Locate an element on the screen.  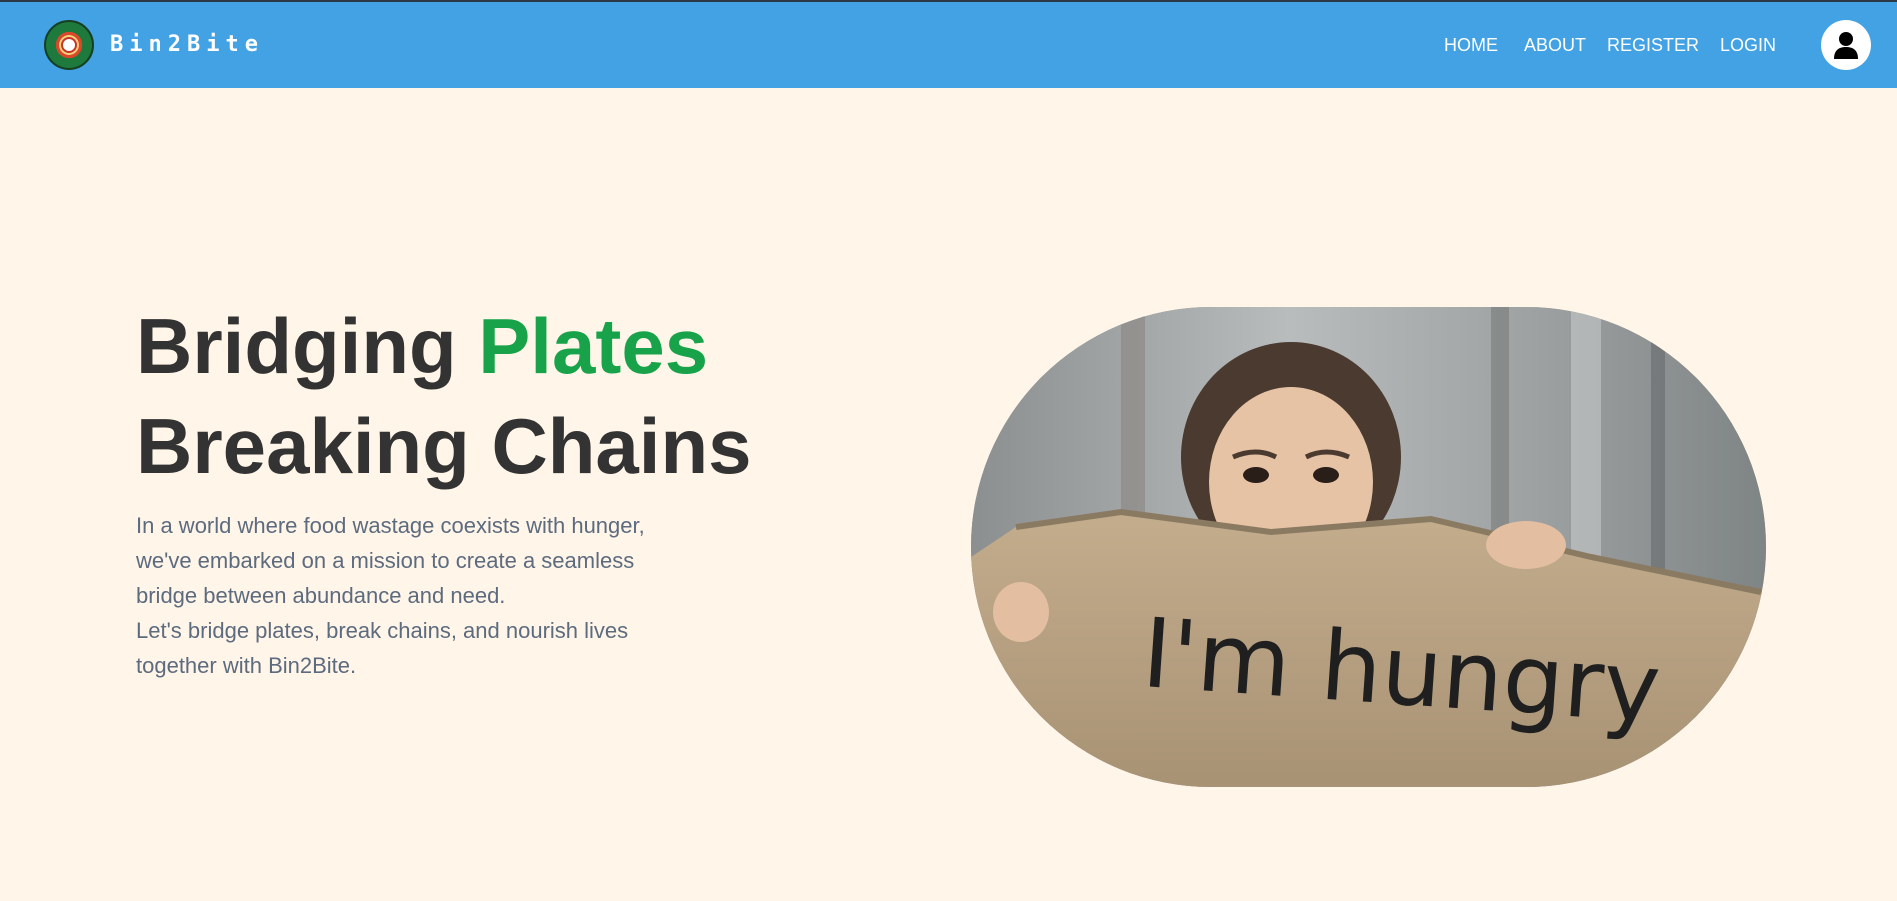
nav-login: LOGIN is located at coordinates (1748, 45).